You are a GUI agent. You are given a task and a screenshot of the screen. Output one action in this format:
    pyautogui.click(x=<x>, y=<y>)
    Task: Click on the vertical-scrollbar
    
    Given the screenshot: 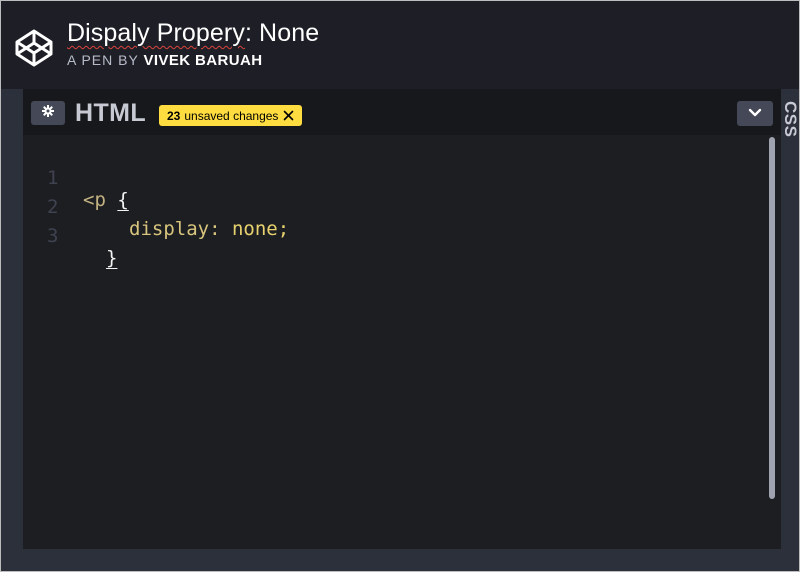 What is the action you would take?
    pyautogui.click(x=772, y=318)
    